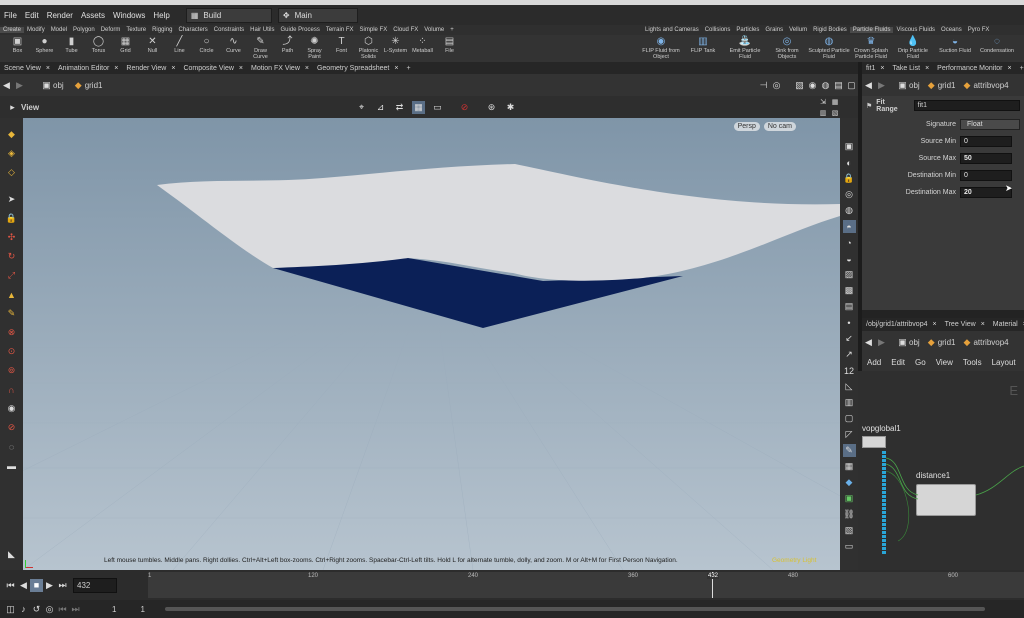 The height and width of the screenshot is (618, 1024). Describe the element at coordinates (746, 126) in the screenshot. I see `persp-button: Persp` at that location.